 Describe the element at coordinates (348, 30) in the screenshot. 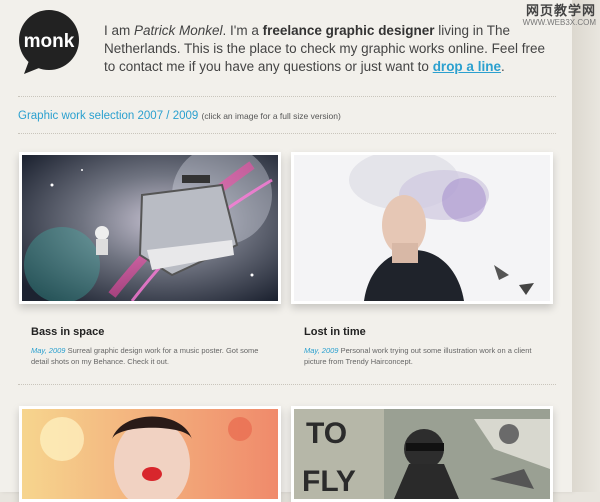

I see `author-role: freelance graphic designer` at that location.